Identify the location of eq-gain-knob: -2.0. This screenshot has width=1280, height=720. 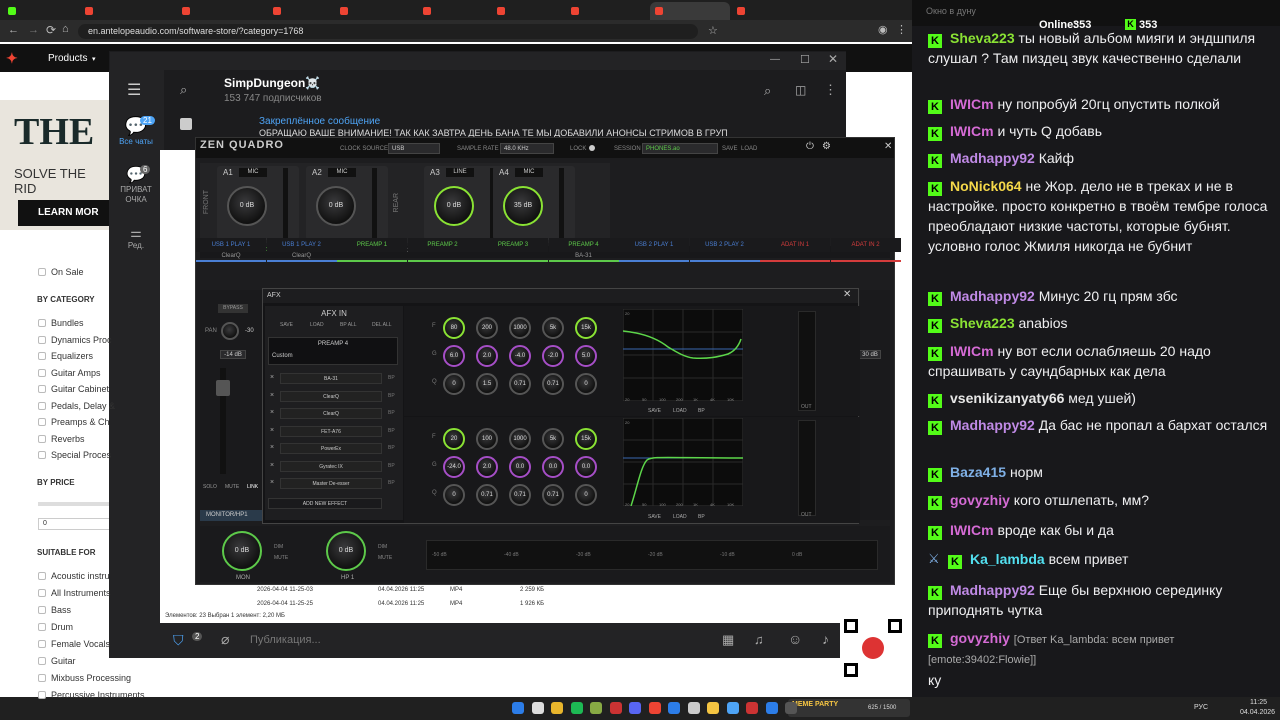
(553, 356).